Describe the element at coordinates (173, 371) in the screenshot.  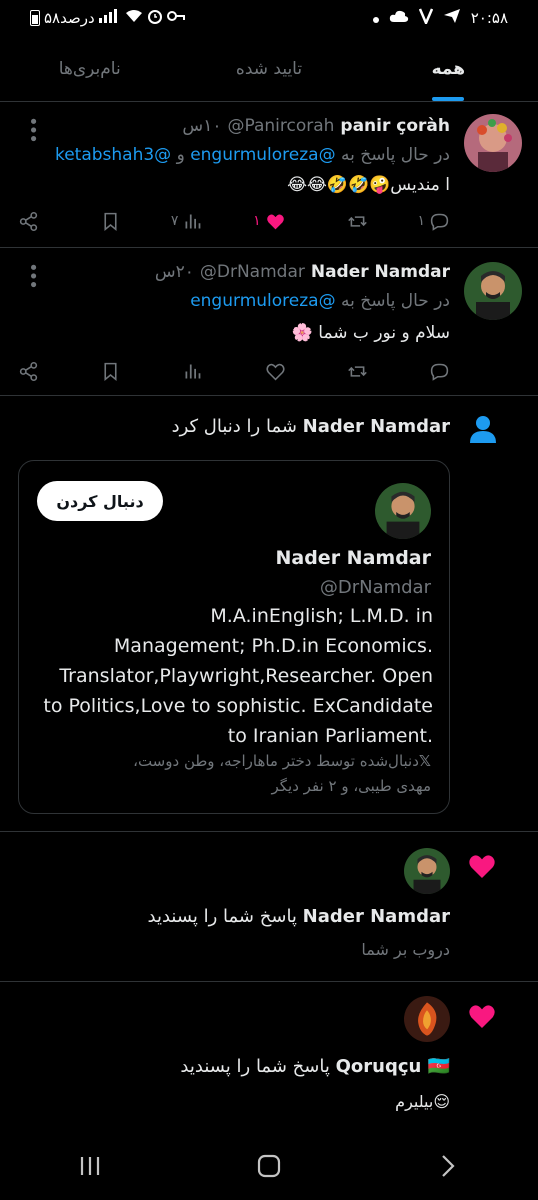
I see `views-button` at that location.